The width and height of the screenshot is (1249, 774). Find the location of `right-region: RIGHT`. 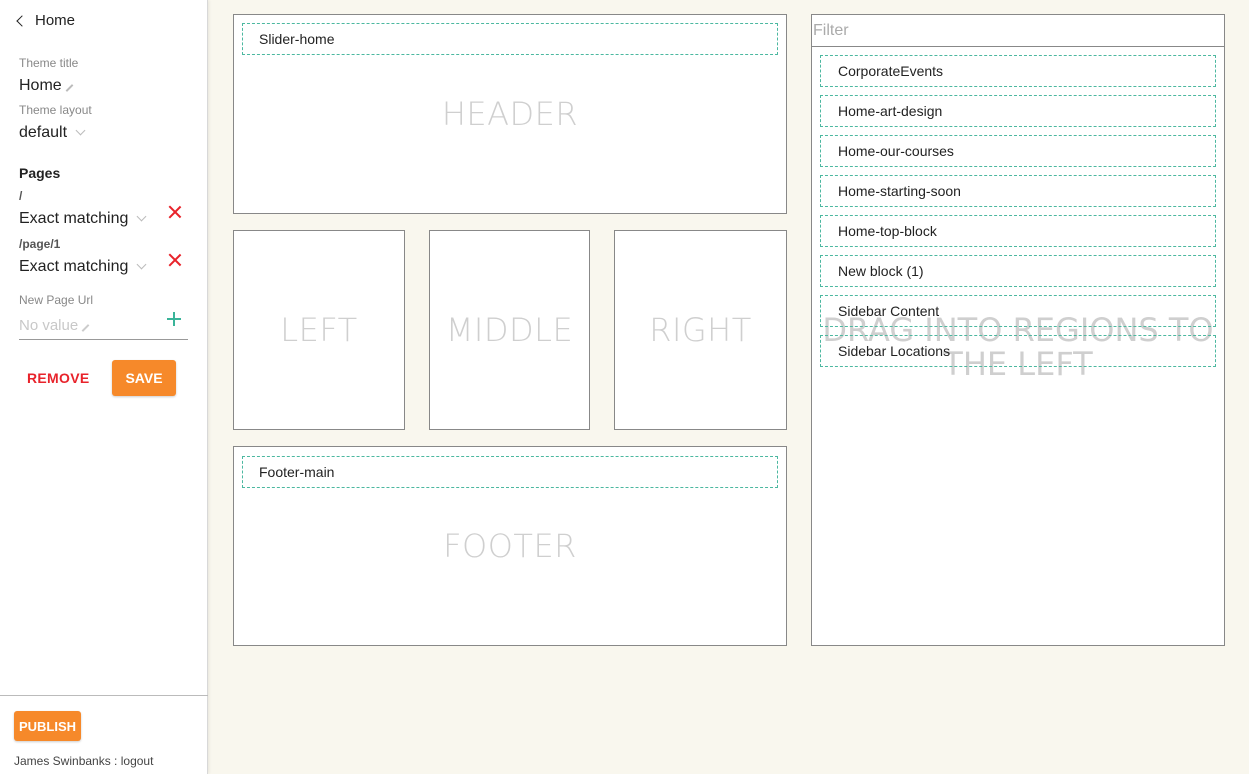

right-region: RIGHT is located at coordinates (700, 330).